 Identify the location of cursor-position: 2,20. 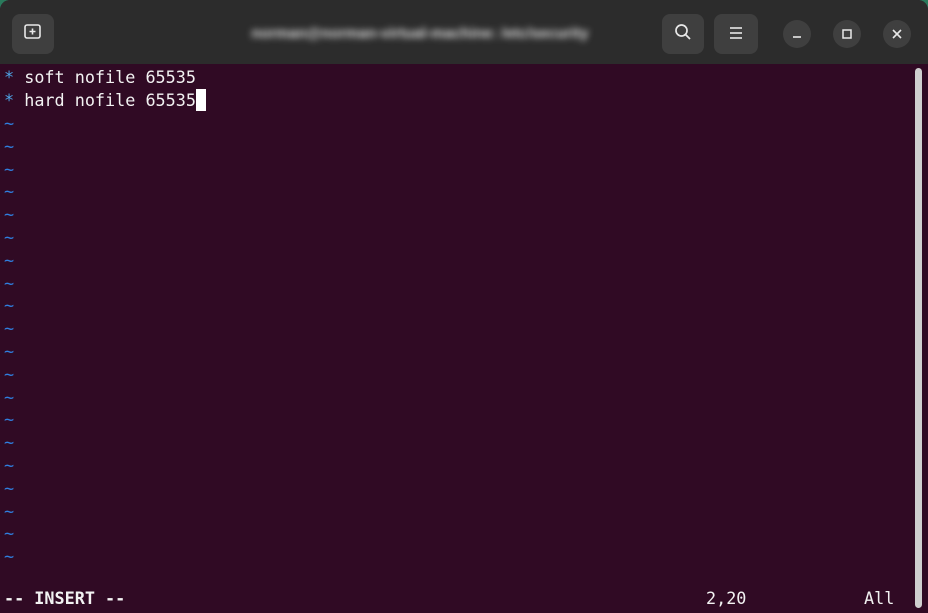
(726, 598).